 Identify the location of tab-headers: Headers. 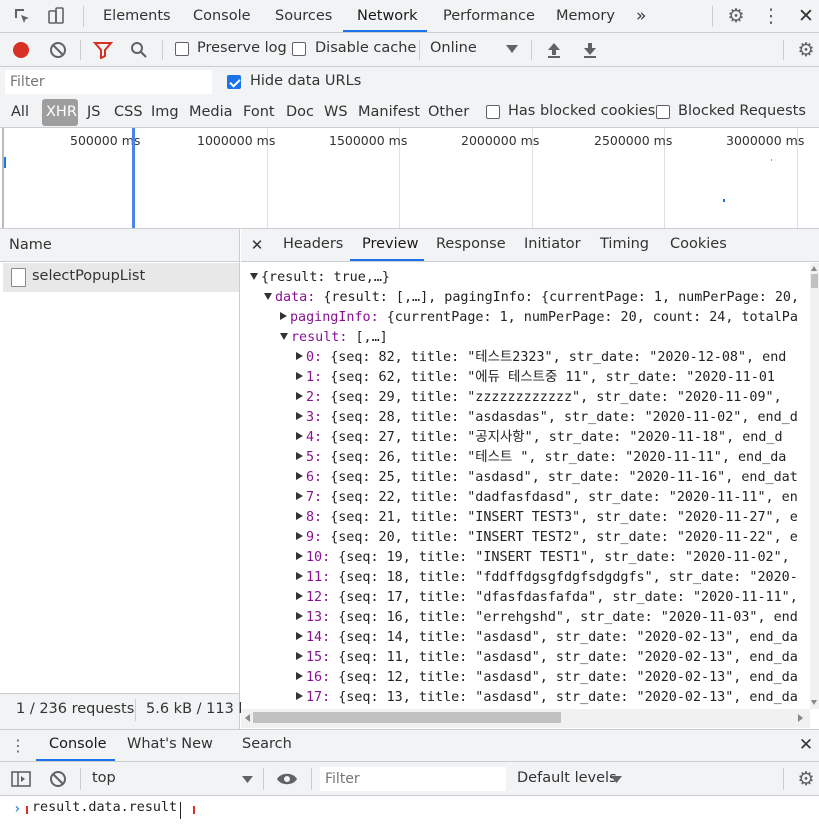
(313, 244).